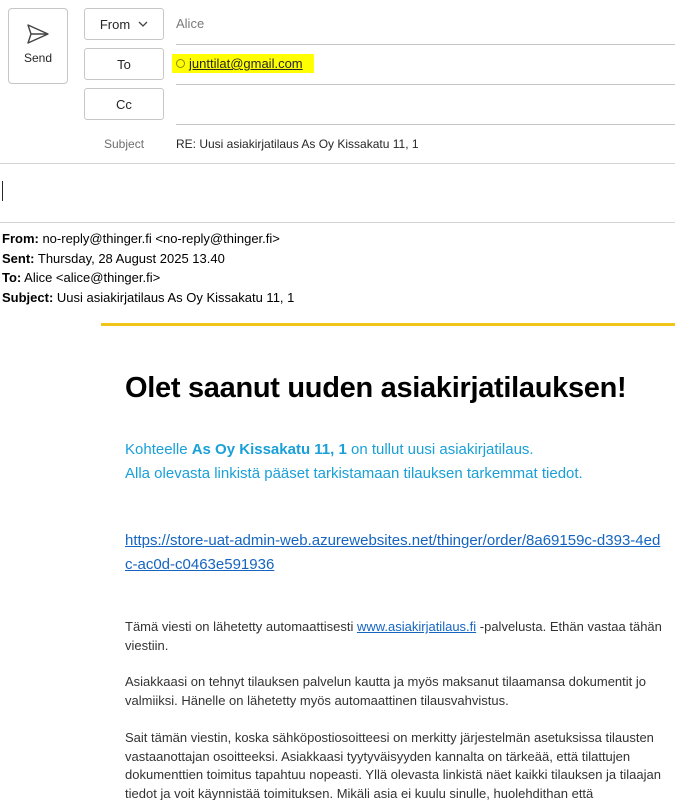 This screenshot has width=675, height=800. What do you see at coordinates (12, 277) in the screenshot?
I see `orig-to-label: To:` at bounding box center [12, 277].